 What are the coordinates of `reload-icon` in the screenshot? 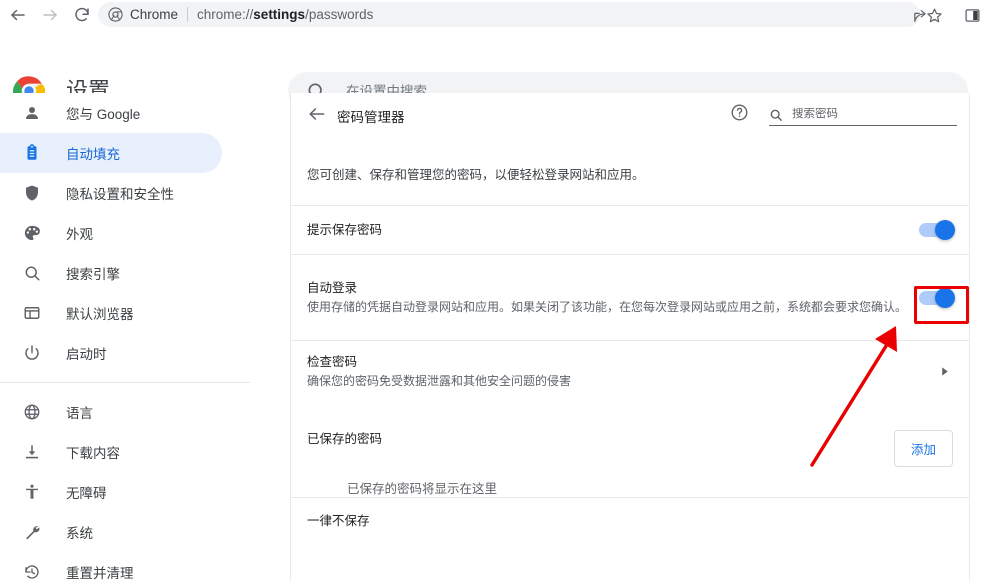 It's located at (82, 14).